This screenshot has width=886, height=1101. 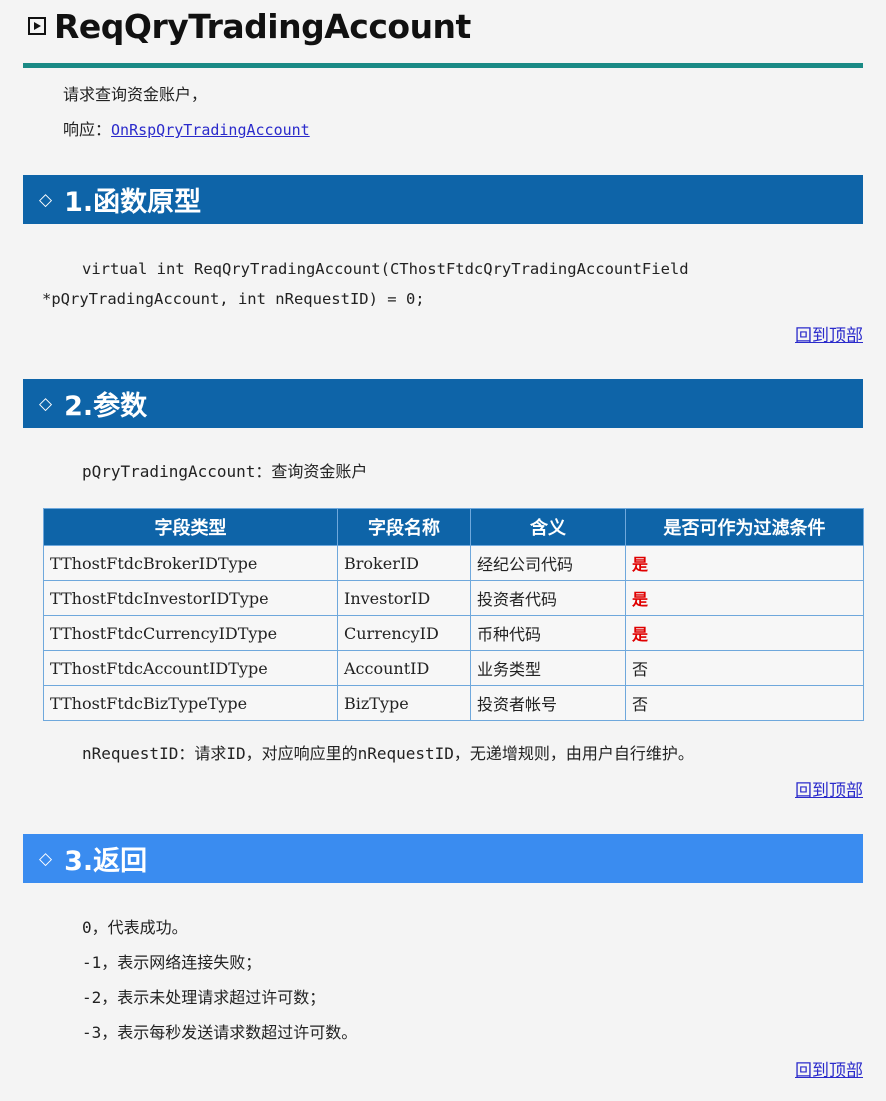 I want to click on field-name-cell: InvestorID, so click(x=404, y=598).